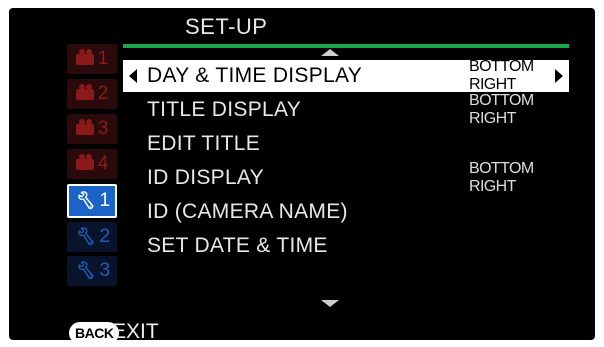 Image resolution: width=604 pixels, height=347 pixels. Describe the element at coordinates (346, 177) in the screenshot. I see `menu-item-id-display: ID DISPLAY BOTTOM RIGHT` at that location.